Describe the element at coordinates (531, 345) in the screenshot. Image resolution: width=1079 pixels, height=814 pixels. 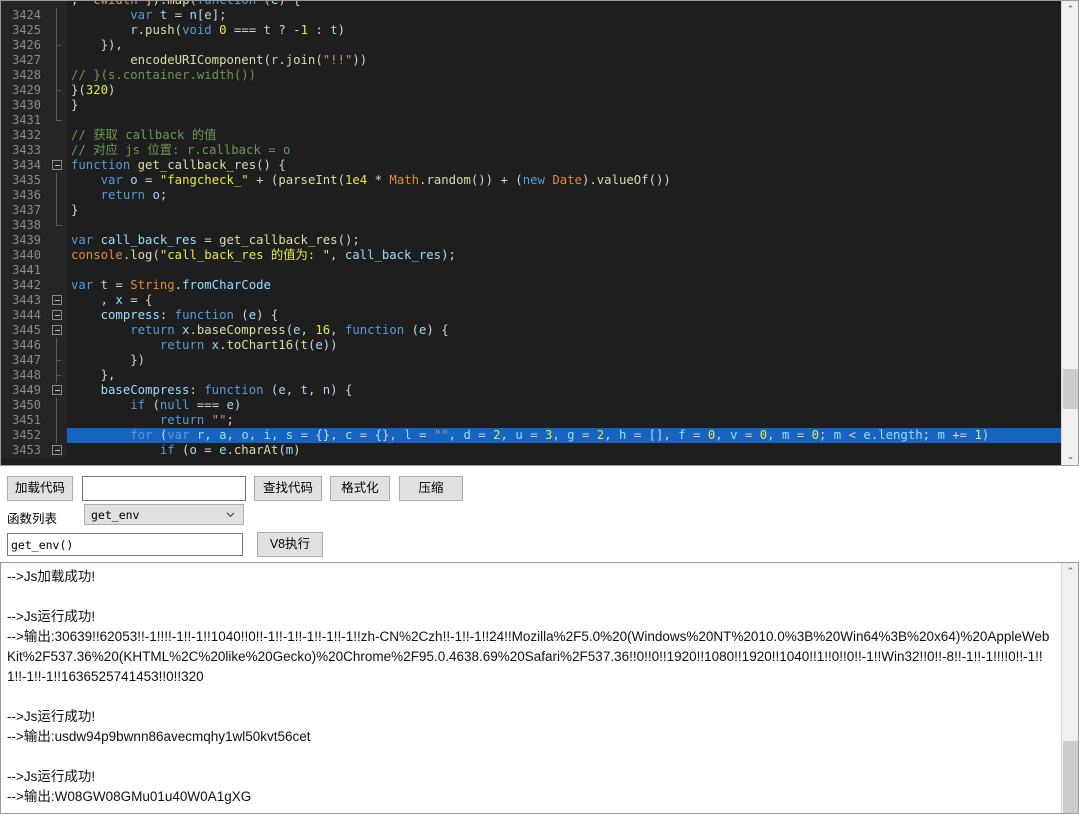
I see `code-line: 3446 return x.toChart16(t(e))` at that location.